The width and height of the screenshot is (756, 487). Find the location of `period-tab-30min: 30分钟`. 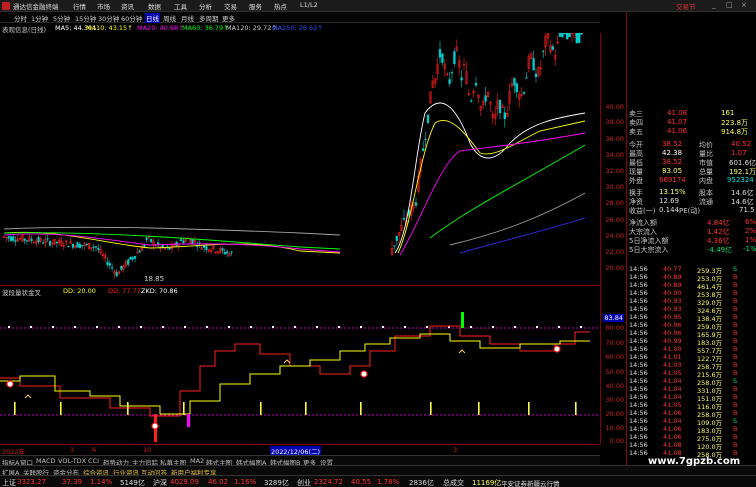

period-tab-30min: 30分钟 is located at coordinates (108, 18).